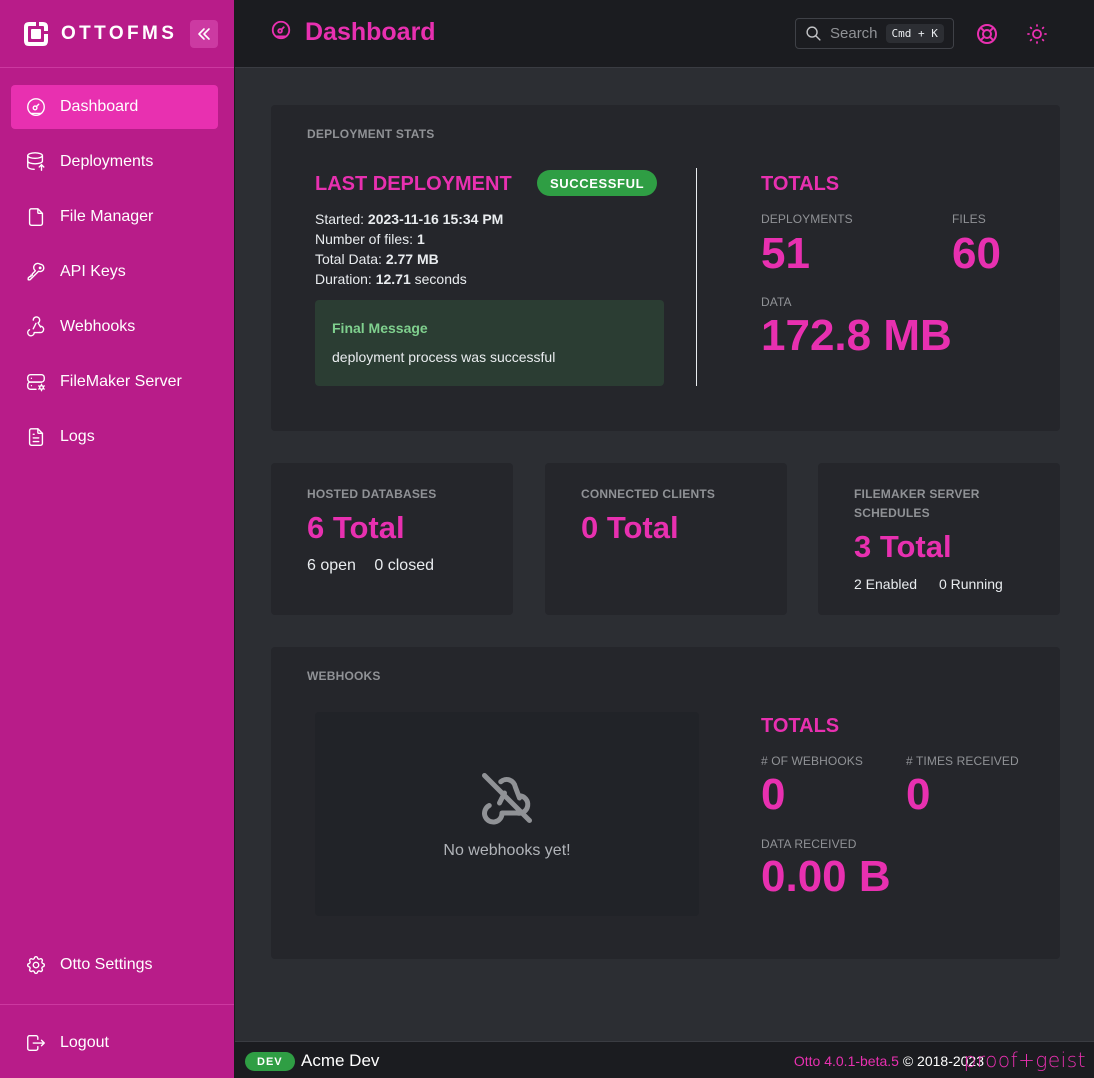 Image resolution: width=1094 pixels, height=1078 pixels. I want to click on status-badge: SUCCESSFUL, so click(597, 183).